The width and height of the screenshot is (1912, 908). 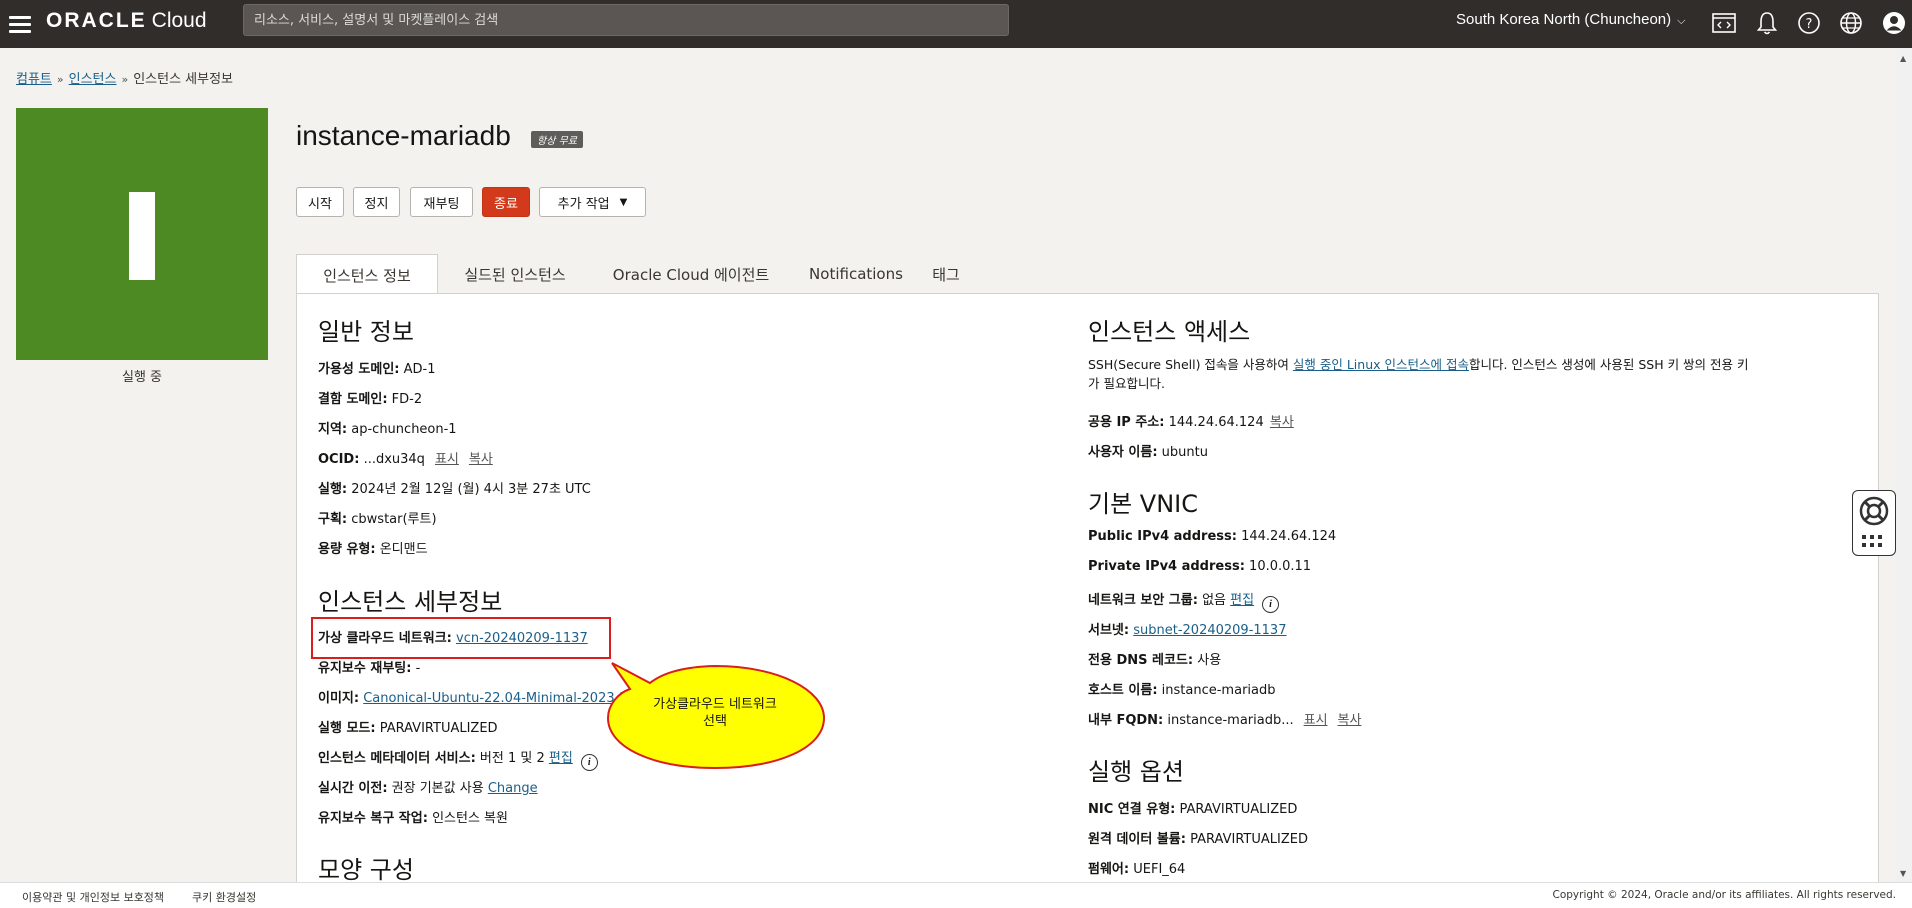 I want to click on terminate-button: 종료, so click(x=506, y=202).